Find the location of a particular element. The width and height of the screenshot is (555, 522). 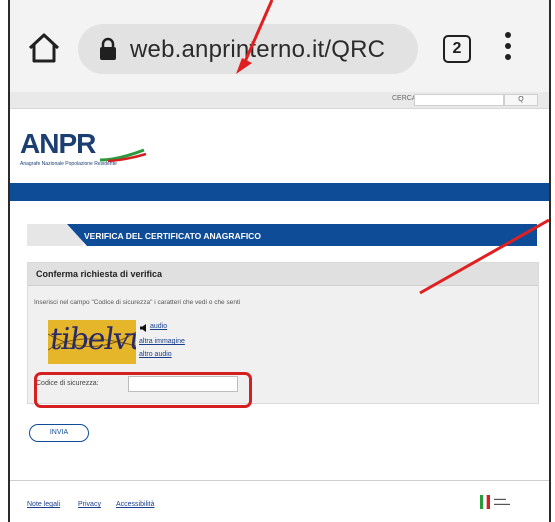

submit-button: INVIA is located at coordinates (59, 433).